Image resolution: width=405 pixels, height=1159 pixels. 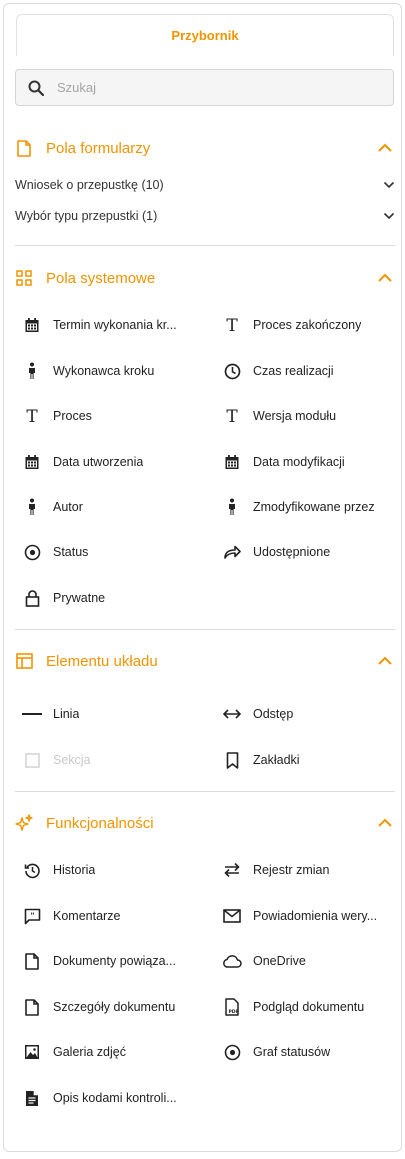 I want to click on section-header-features: Funkcjonalności, so click(x=205, y=823).